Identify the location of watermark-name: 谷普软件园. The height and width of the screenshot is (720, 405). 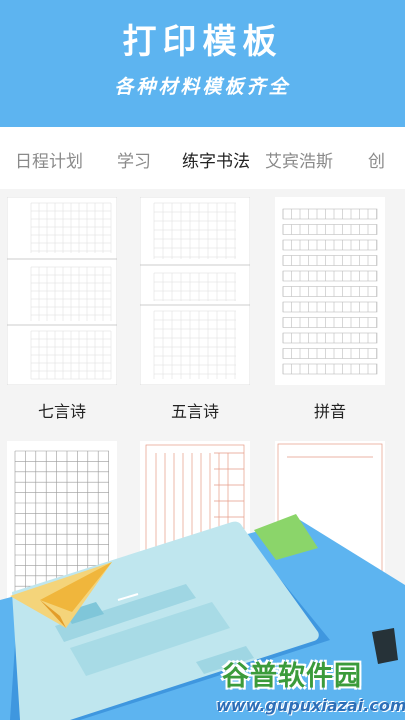
(292, 676).